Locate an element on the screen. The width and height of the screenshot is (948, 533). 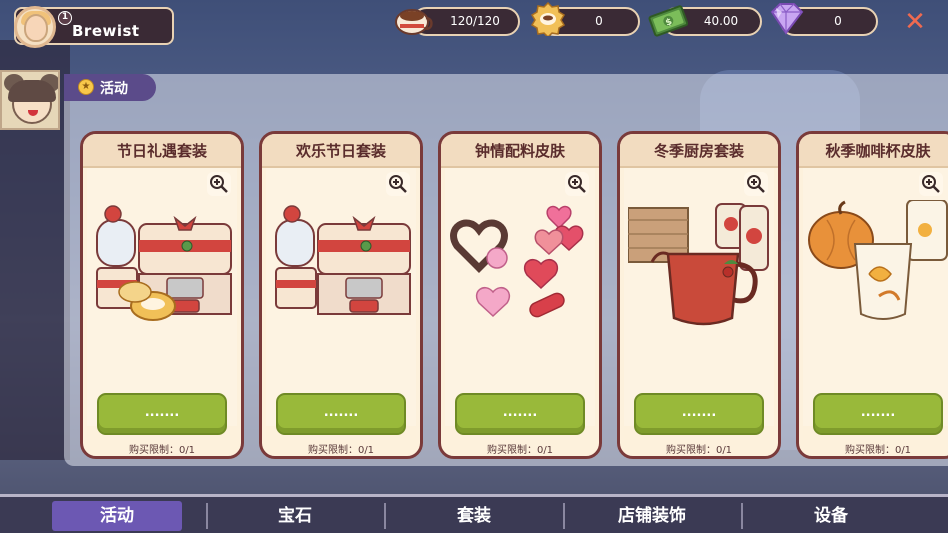
section-label: 活动 is located at coordinates (114, 89).